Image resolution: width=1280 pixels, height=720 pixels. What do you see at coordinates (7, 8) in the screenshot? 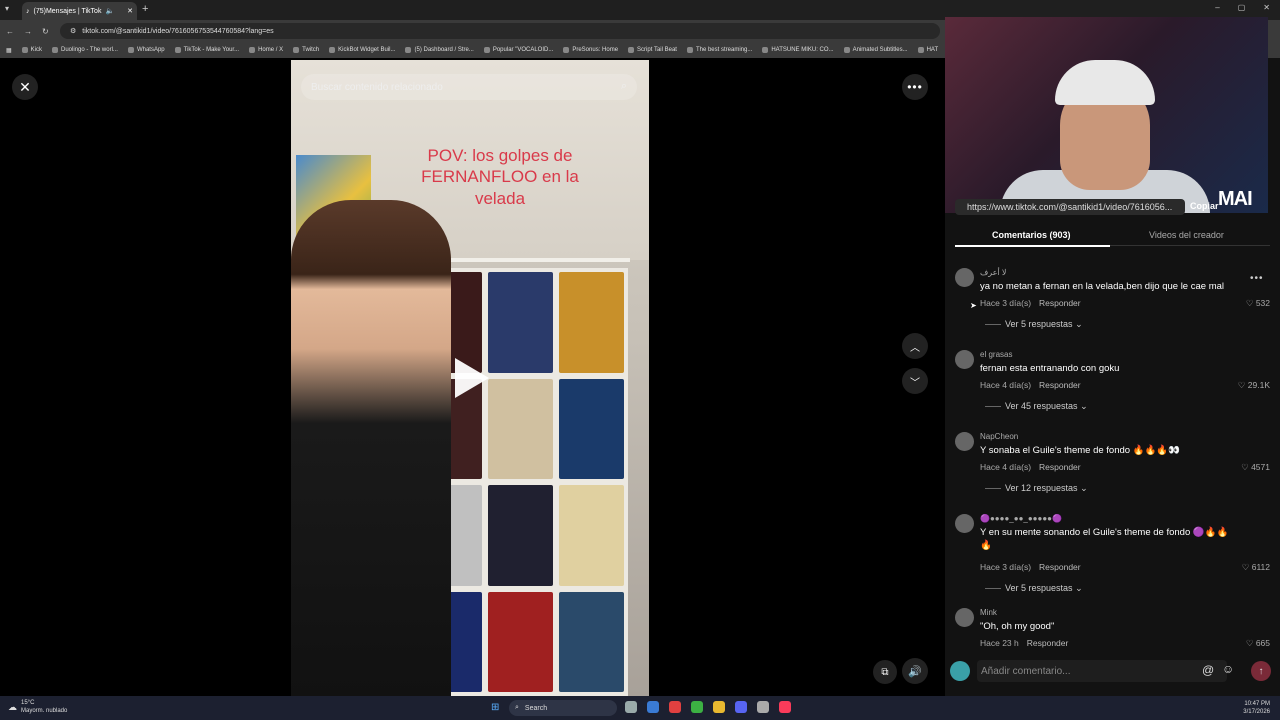
I see `tab-list-icon: ▾` at bounding box center [7, 8].